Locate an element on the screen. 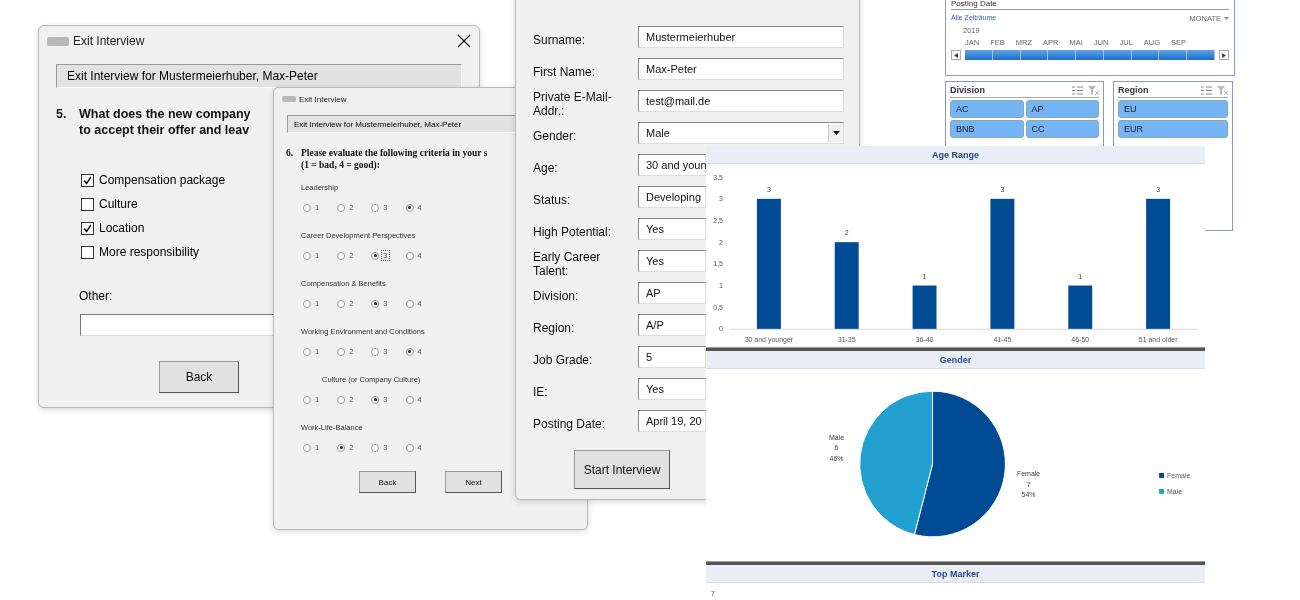 This screenshot has width=1300, height=600. timeline-title: Posting Date is located at coordinates (1090, 5).